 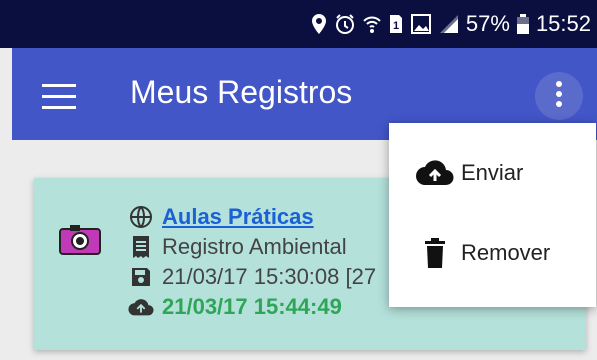 I want to click on record-saved-time: 21/03/17 15:30:08 [27, so click(x=269, y=276).